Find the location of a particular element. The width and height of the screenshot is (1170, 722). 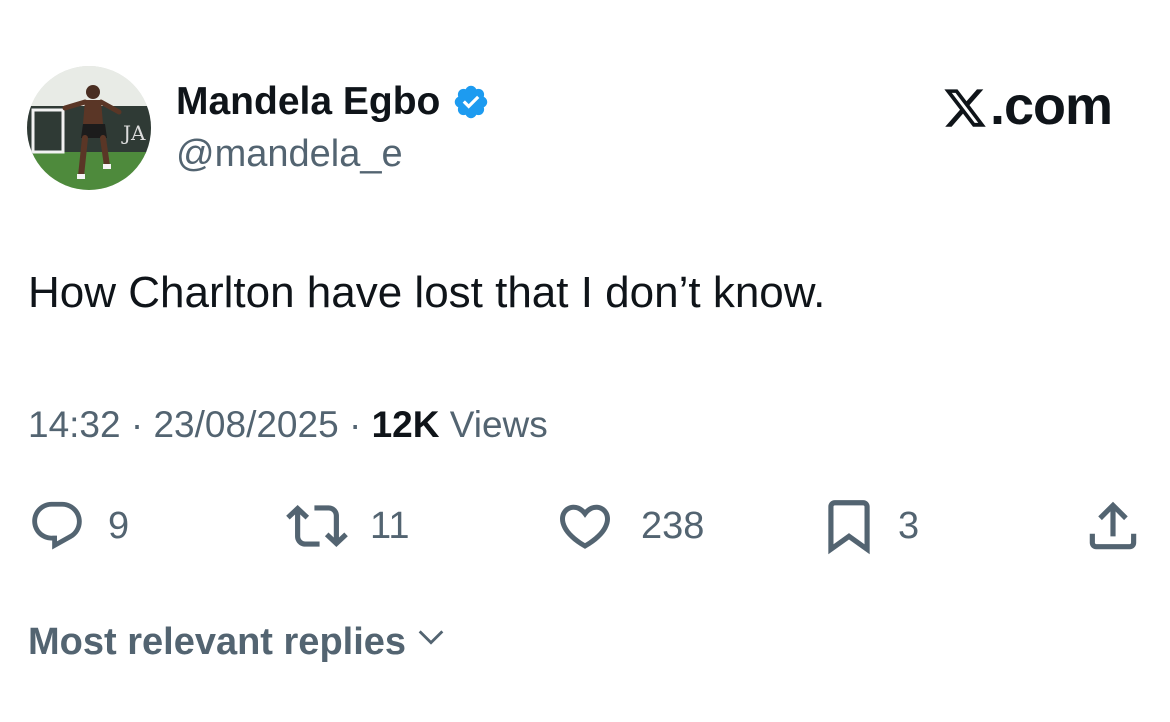

reply-button: 9 is located at coordinates (78, 526).